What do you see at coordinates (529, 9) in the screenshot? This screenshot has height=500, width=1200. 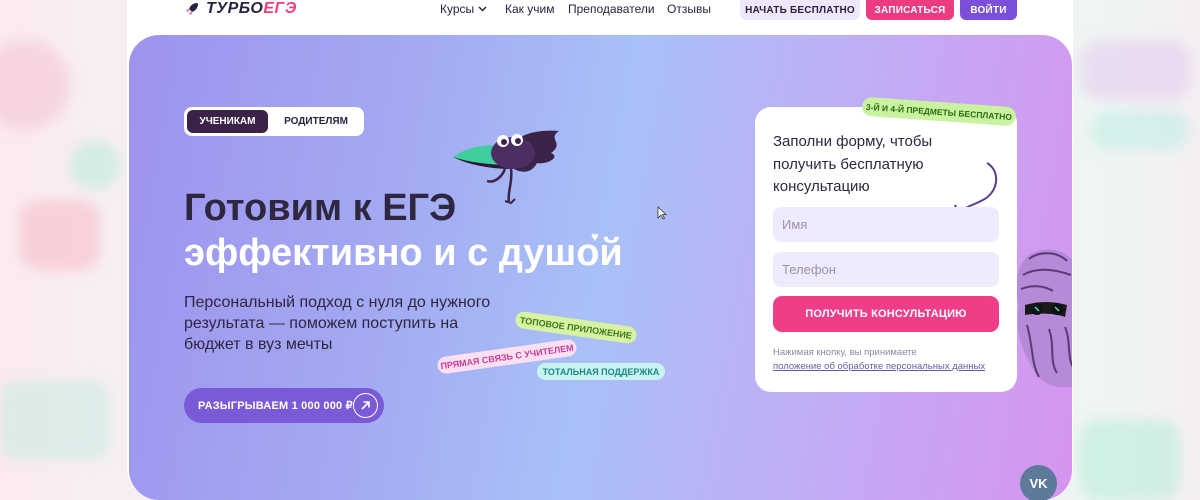 I see `nav-how-we-teach: Как учим` at bounding box center [529, 9].